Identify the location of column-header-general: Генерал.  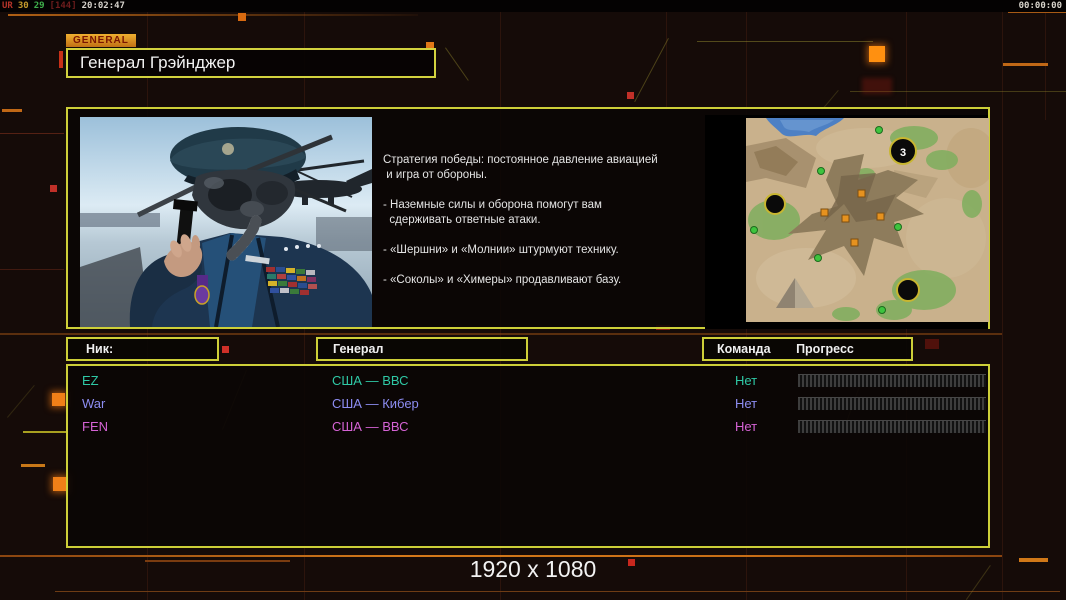
(422, 349).